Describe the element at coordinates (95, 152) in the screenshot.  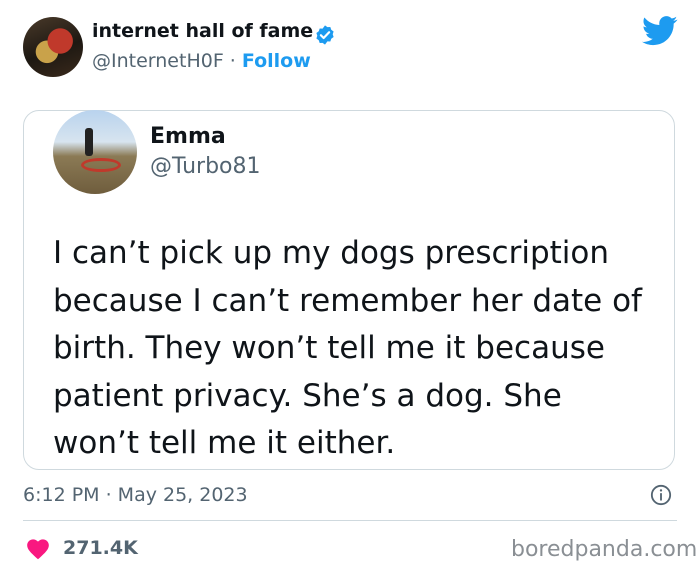
I see `quoted-author-avatar` at that location.